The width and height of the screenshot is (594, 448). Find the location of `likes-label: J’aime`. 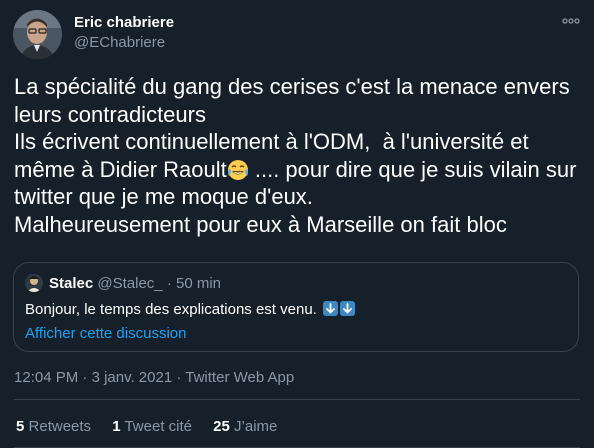

likes-label: J’aime is located at coordinates (256, 426).